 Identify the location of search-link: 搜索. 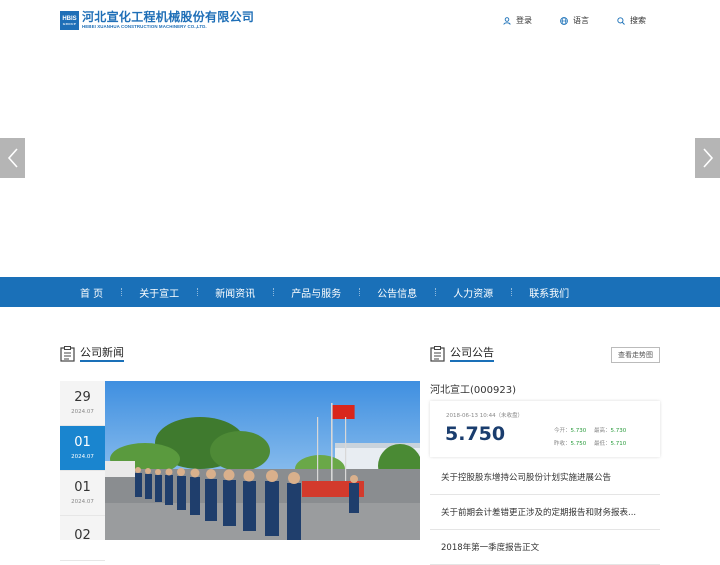
(631, 20).